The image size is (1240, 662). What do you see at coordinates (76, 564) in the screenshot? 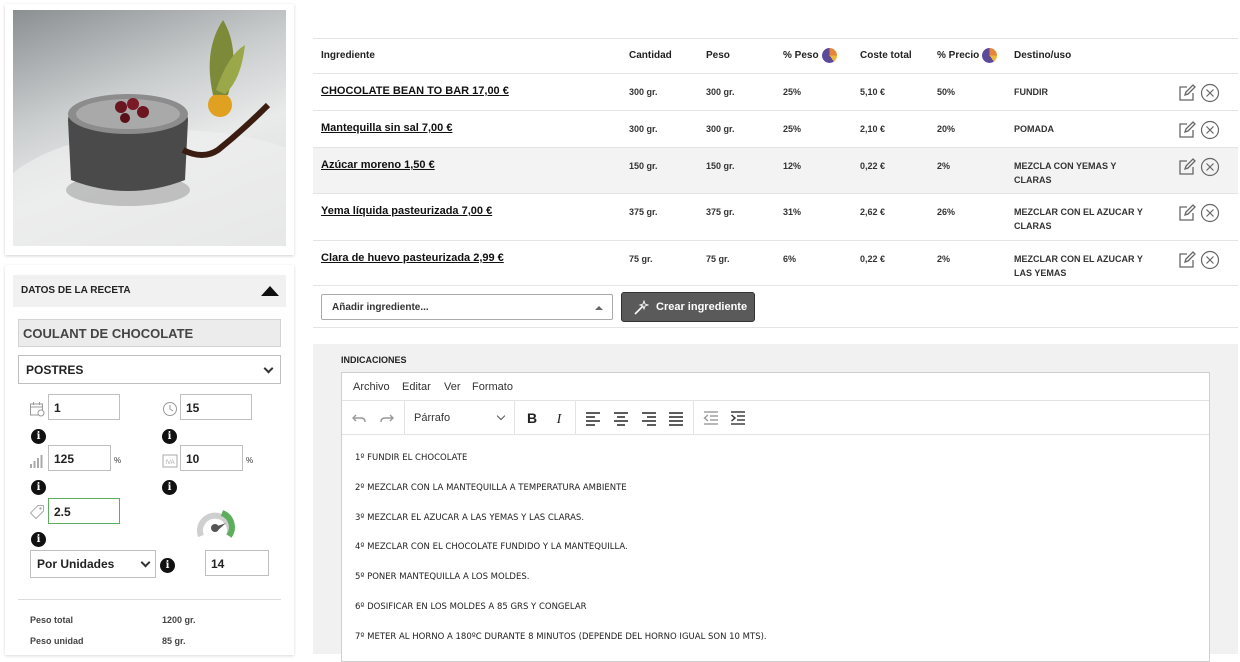
I see `unit-mode-value: Por Unidades` at bounding box center [76, 564].